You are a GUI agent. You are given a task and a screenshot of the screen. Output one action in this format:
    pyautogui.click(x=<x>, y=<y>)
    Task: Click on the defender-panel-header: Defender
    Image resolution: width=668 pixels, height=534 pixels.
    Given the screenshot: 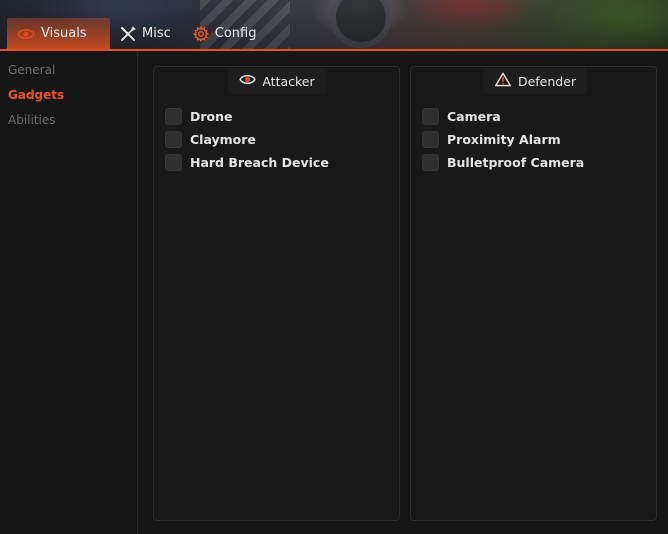 What is the action you would take?
    pyautogui.click(x=535, y=81)
    